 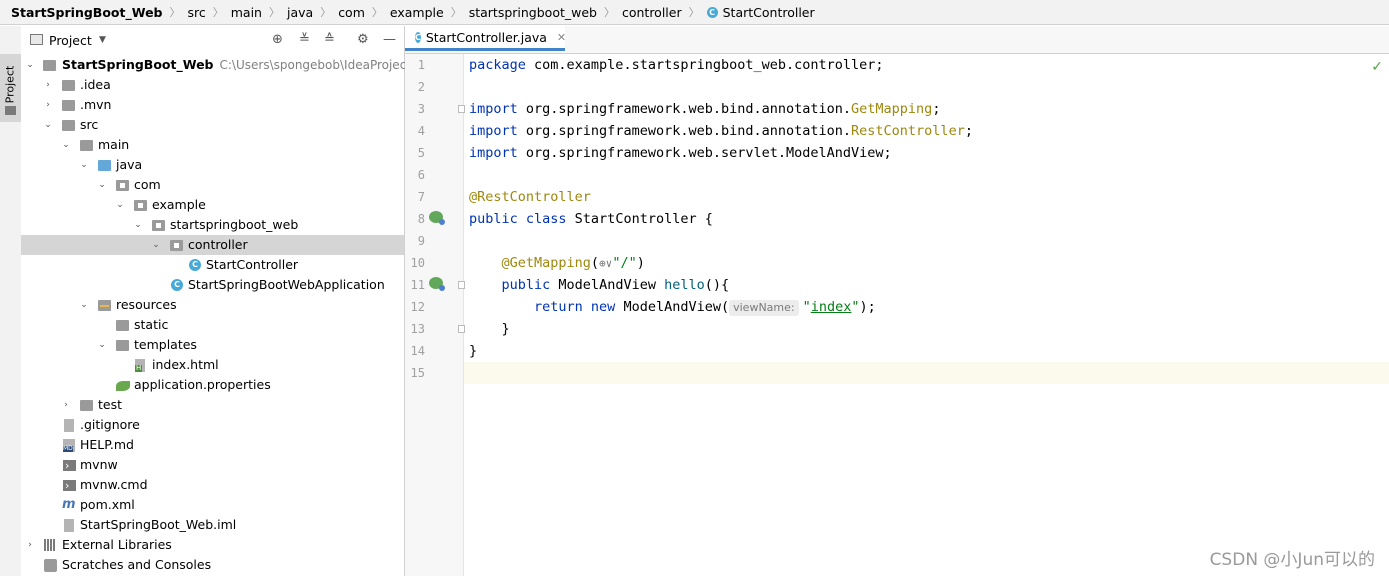 What do you see at coordinates (212, 125) in the screenshot?
I see `tree-item-src: ⌄ src` at bounding box center [212, 125].